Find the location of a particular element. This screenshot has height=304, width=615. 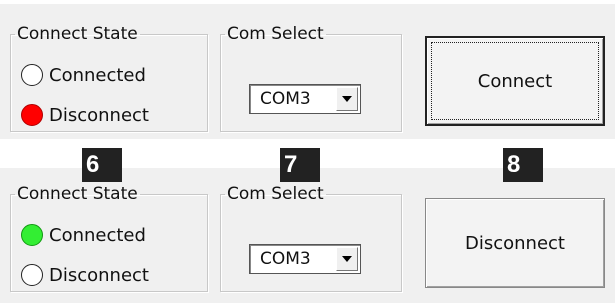

connect-button: Connect is located at coordinates (515, 81).